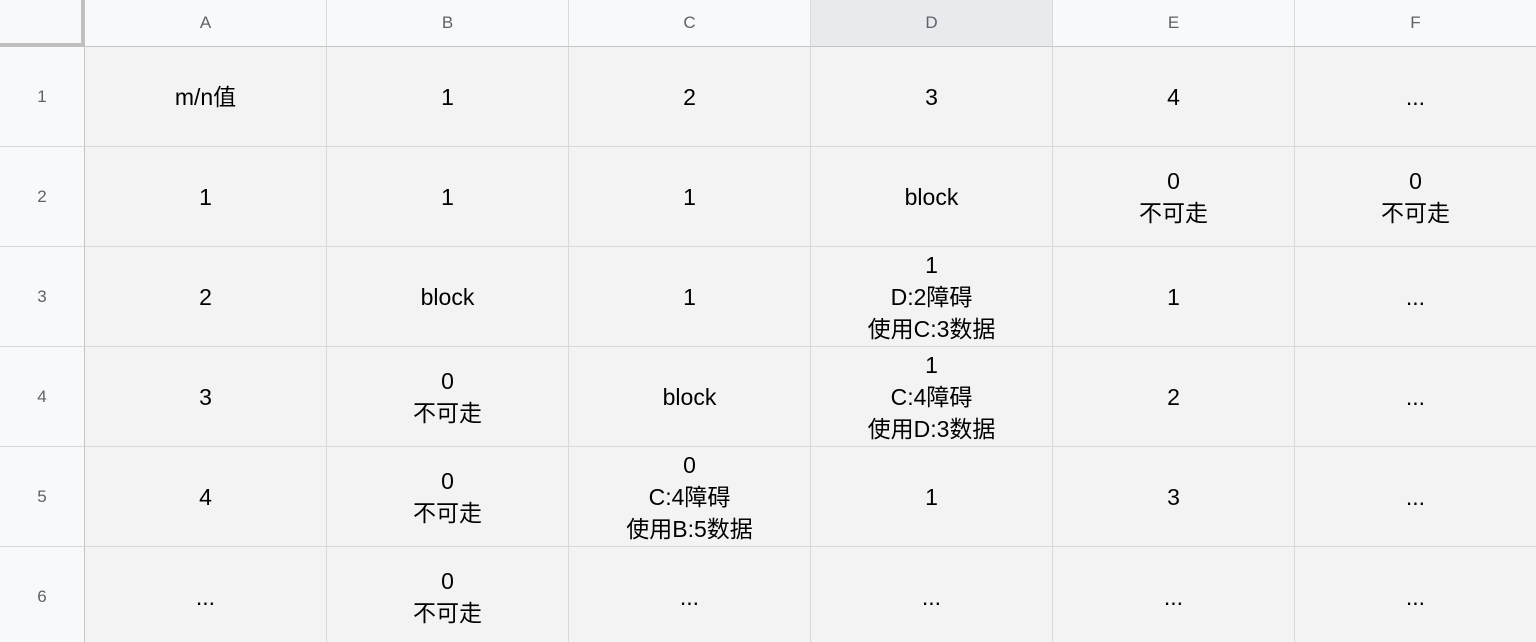 The height and width of the screenshot is (642, 1536). I want to click on cell-d2: block, so click(932, 197).